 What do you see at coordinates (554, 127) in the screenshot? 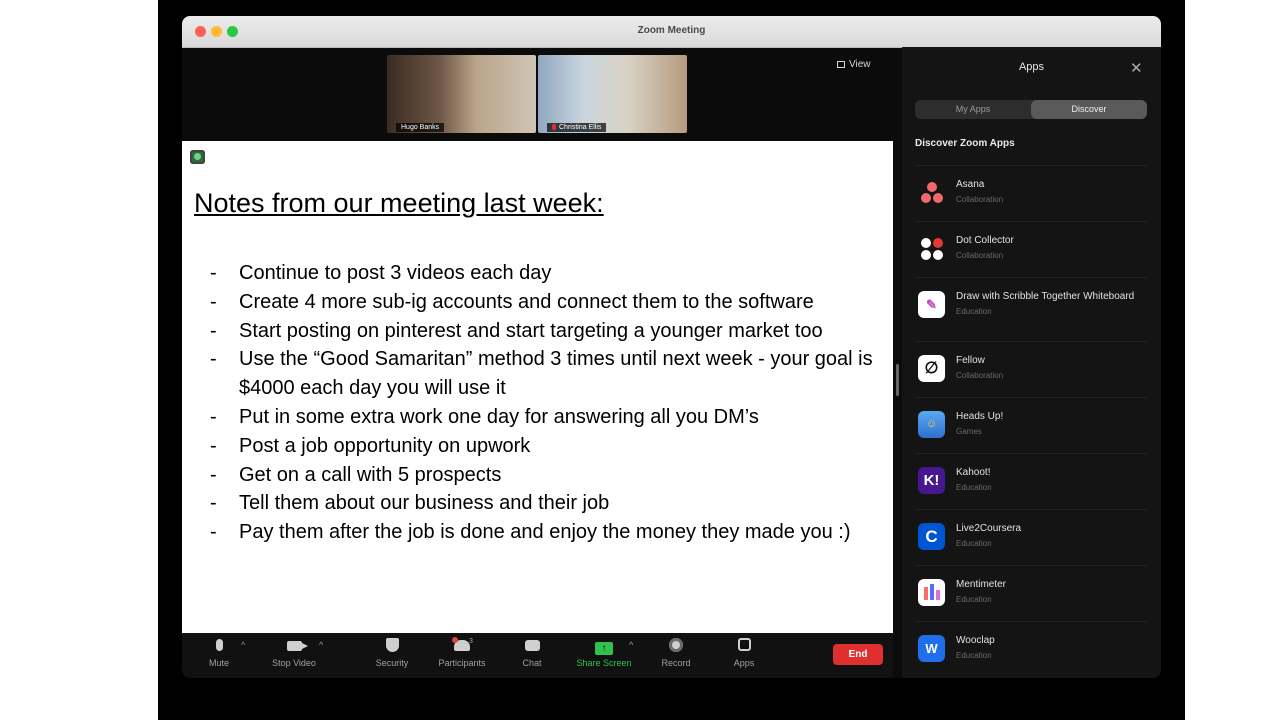
I see `mic-muted-icon` at bounding box center [554, 127].